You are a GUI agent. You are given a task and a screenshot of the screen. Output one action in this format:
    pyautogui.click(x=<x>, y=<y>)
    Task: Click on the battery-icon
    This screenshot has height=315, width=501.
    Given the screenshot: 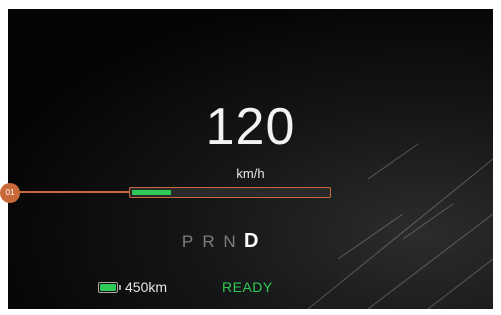 What is the action you would take?
    pyautogui.click(x=109, y=287)
    